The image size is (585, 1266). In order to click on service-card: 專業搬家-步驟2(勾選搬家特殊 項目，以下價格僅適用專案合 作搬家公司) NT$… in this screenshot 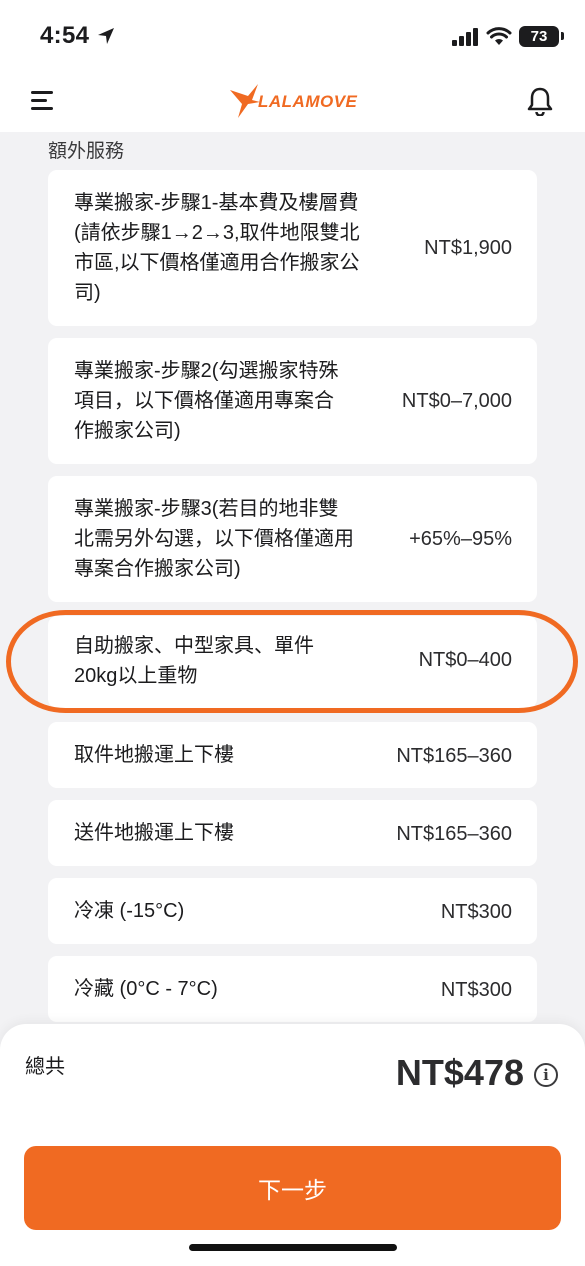, I will do `click(292, 401)`.